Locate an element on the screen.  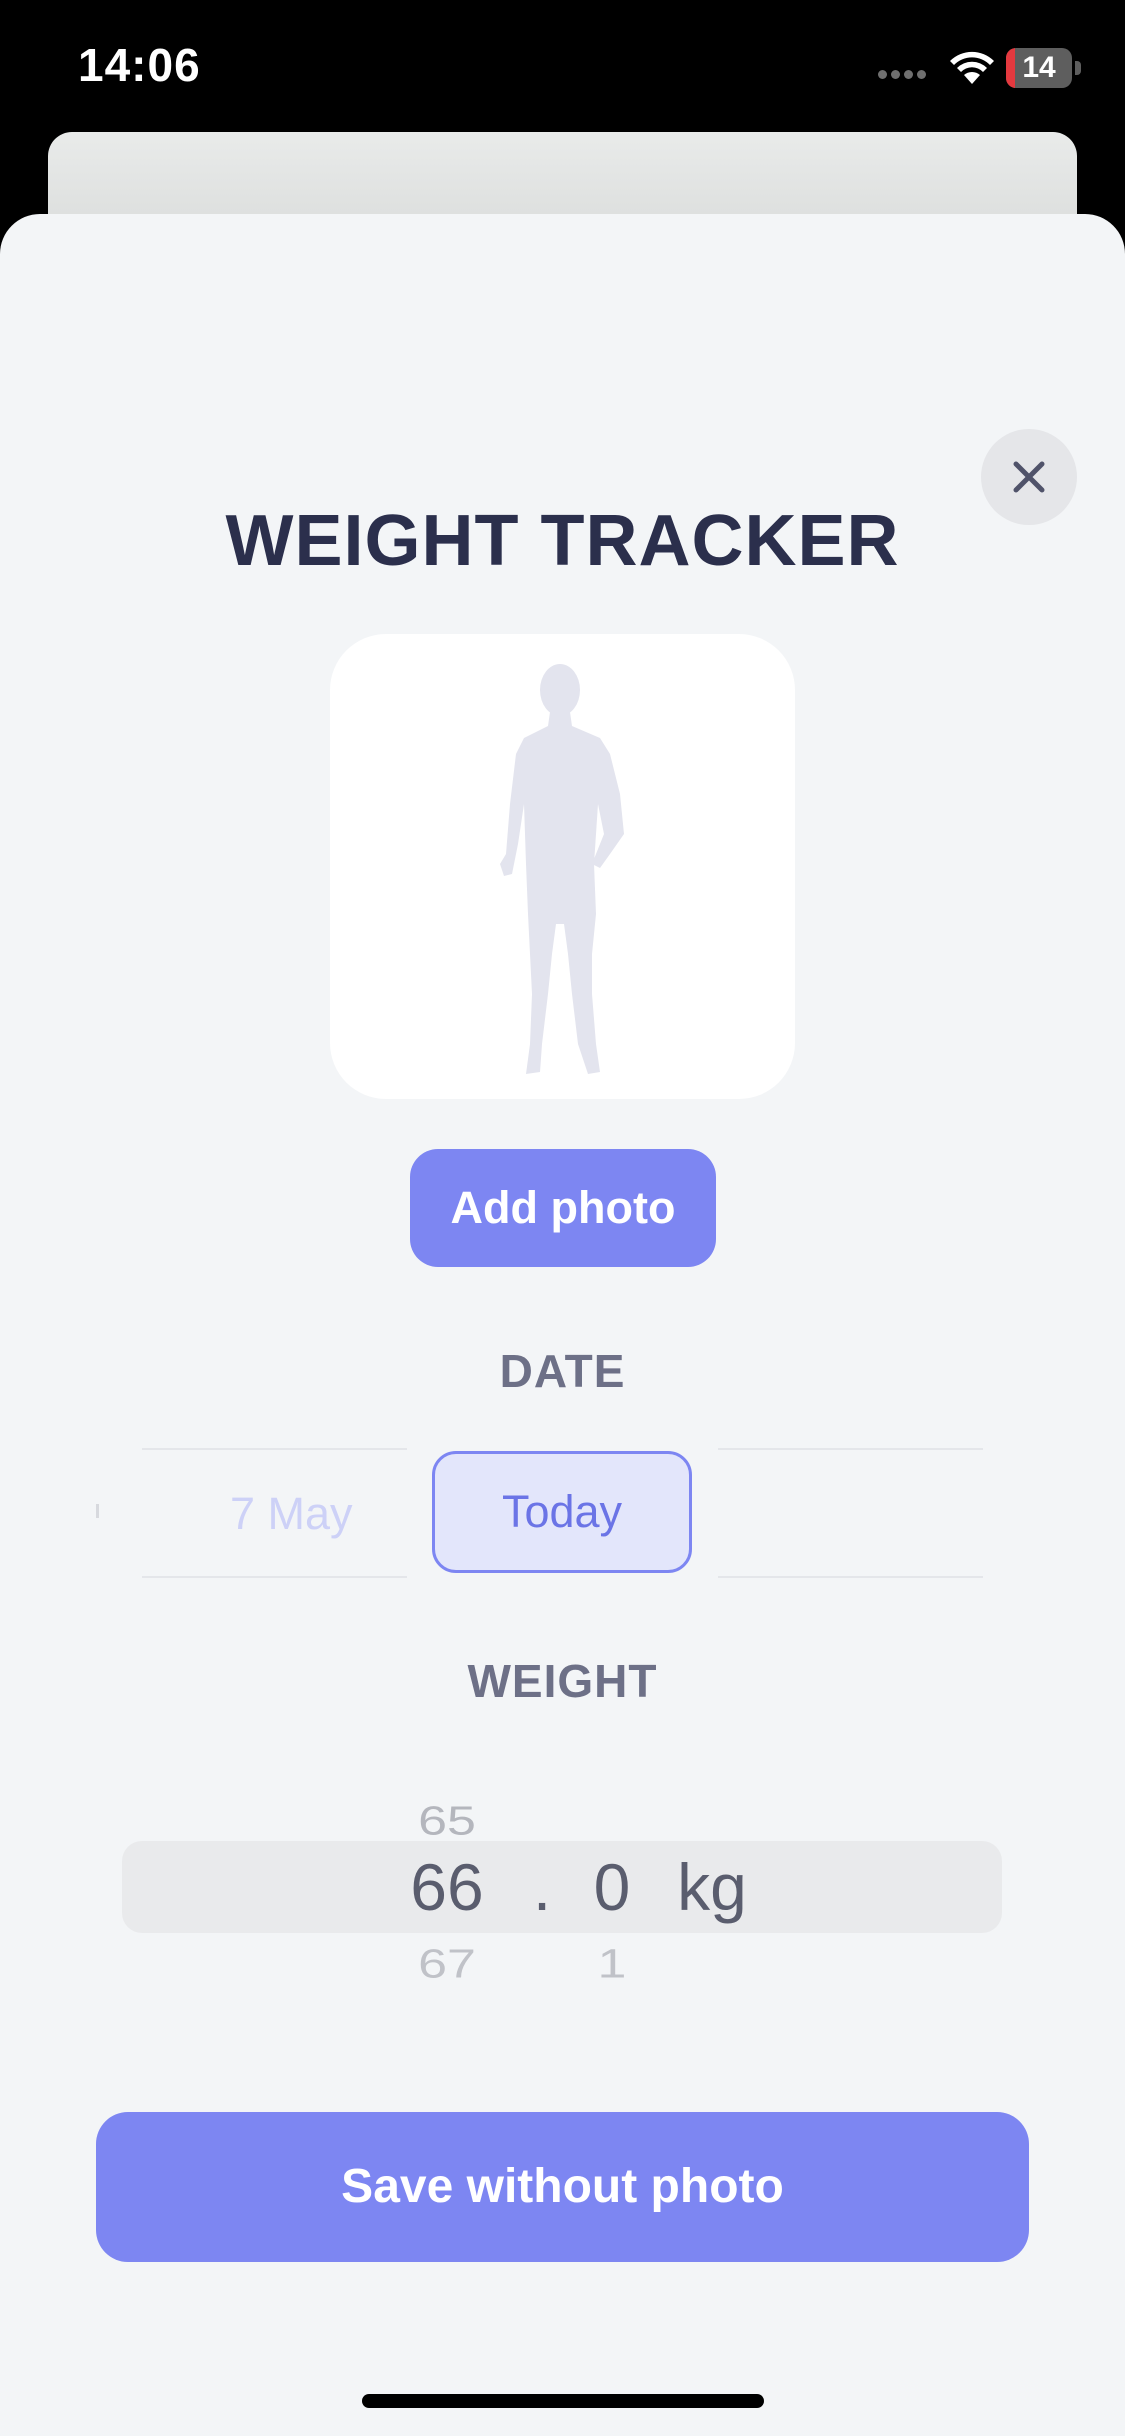
home-indicator is located at coordinates (563, 2401).